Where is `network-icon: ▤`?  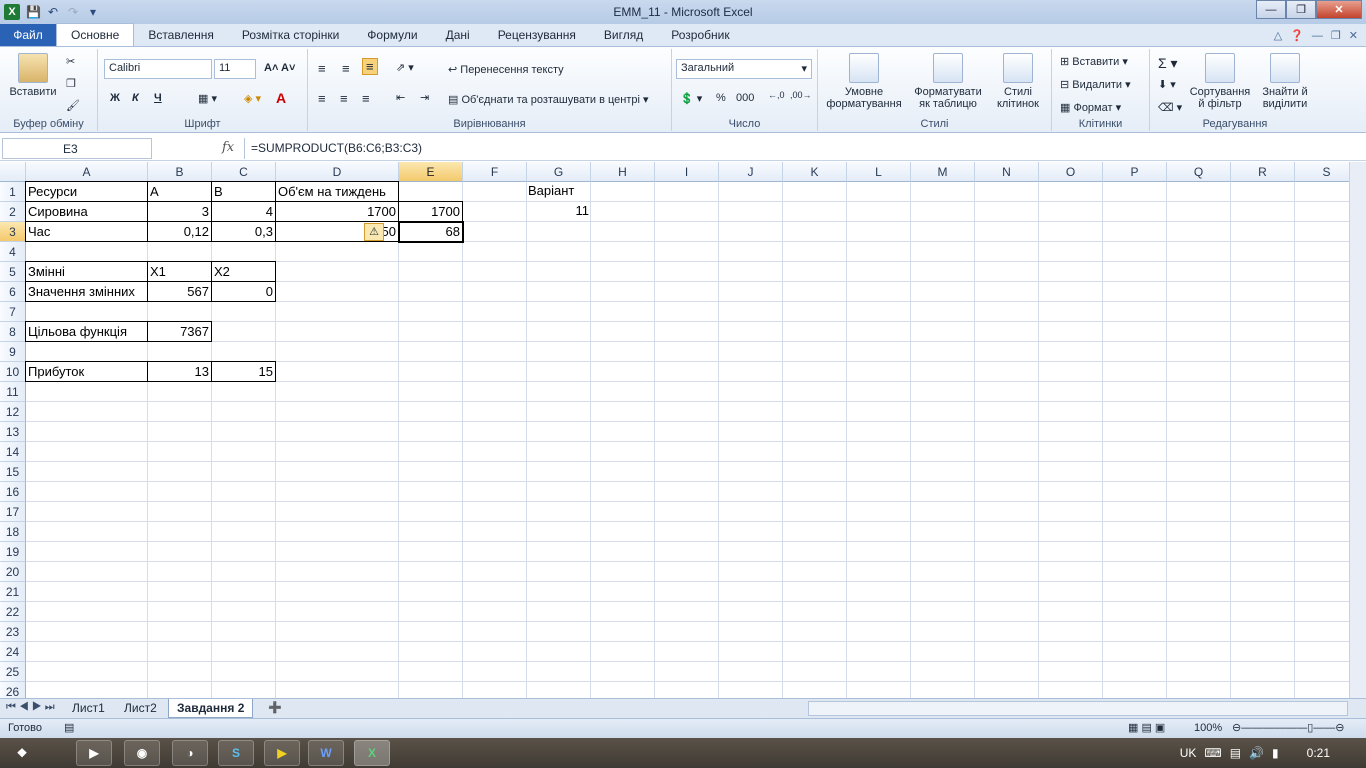
network-icon: ▤ is located at coordinates (1235, 753).